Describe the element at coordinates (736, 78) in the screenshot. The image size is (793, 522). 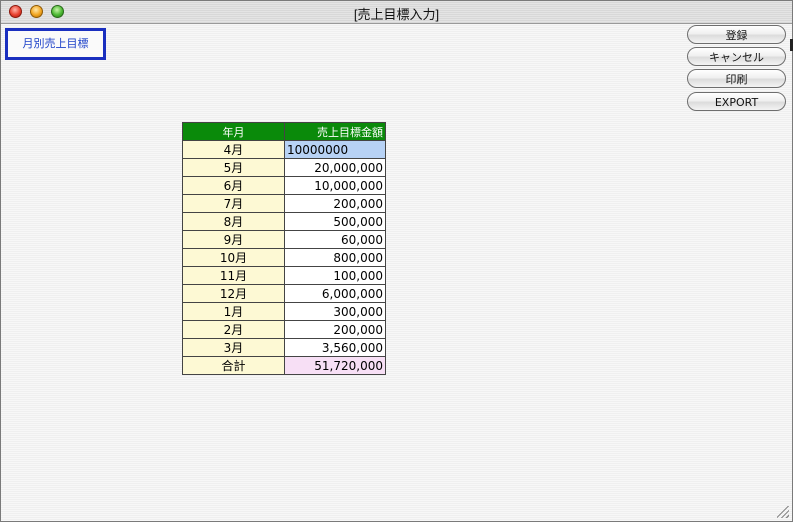
I see `print-button: 印刷` at that location.